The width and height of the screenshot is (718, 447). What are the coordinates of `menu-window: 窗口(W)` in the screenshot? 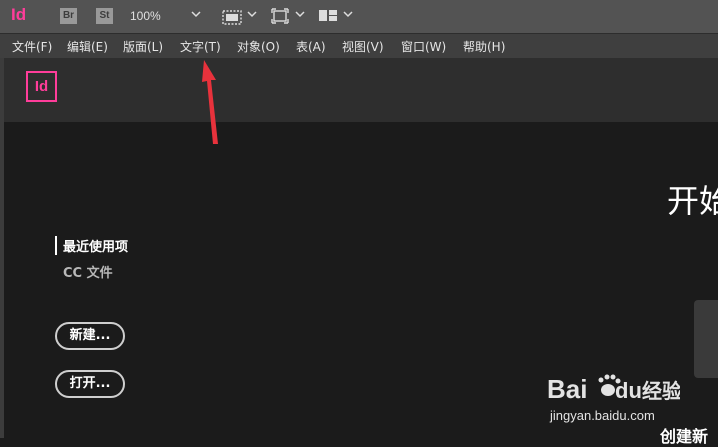 It's located at (423, 46).